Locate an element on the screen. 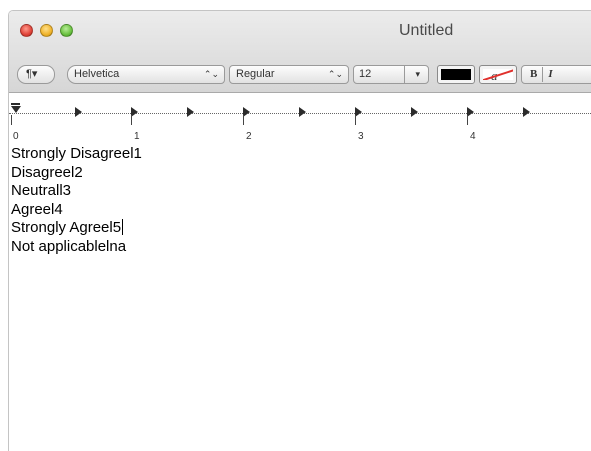 The width and height of the screenshot is (591, 451). pilcrow-icon: ¶▾ is located at coordinates (32, 74).